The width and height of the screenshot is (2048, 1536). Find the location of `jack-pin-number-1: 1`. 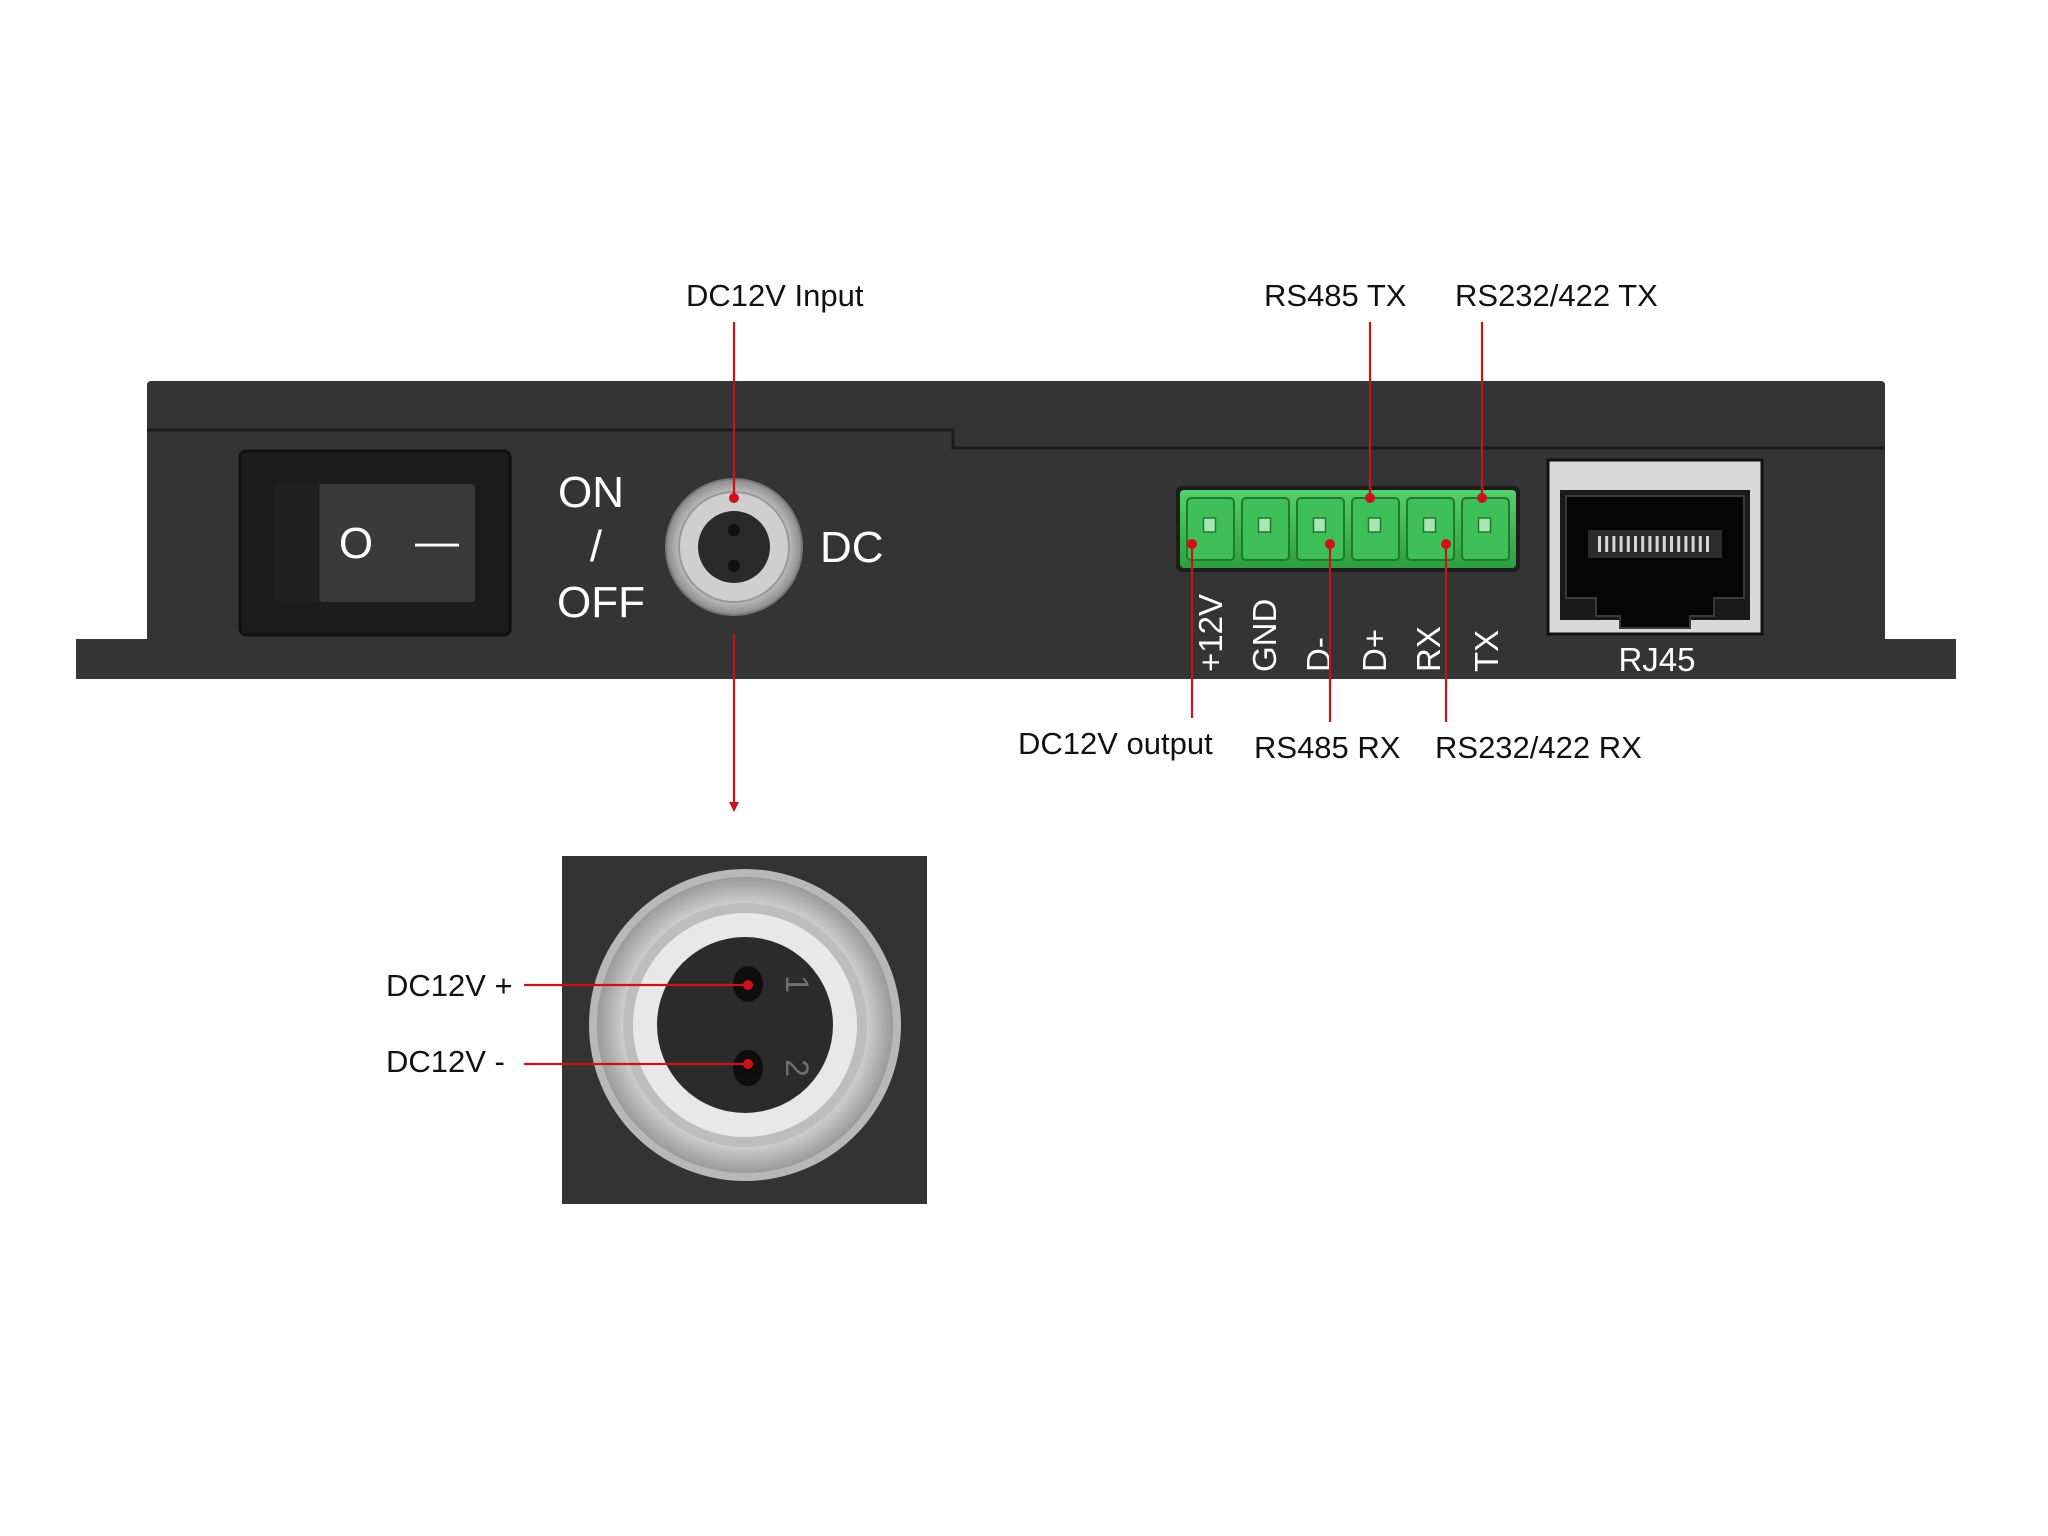

jack-pin-number-1: 1 is located at coordinates (797, 984).